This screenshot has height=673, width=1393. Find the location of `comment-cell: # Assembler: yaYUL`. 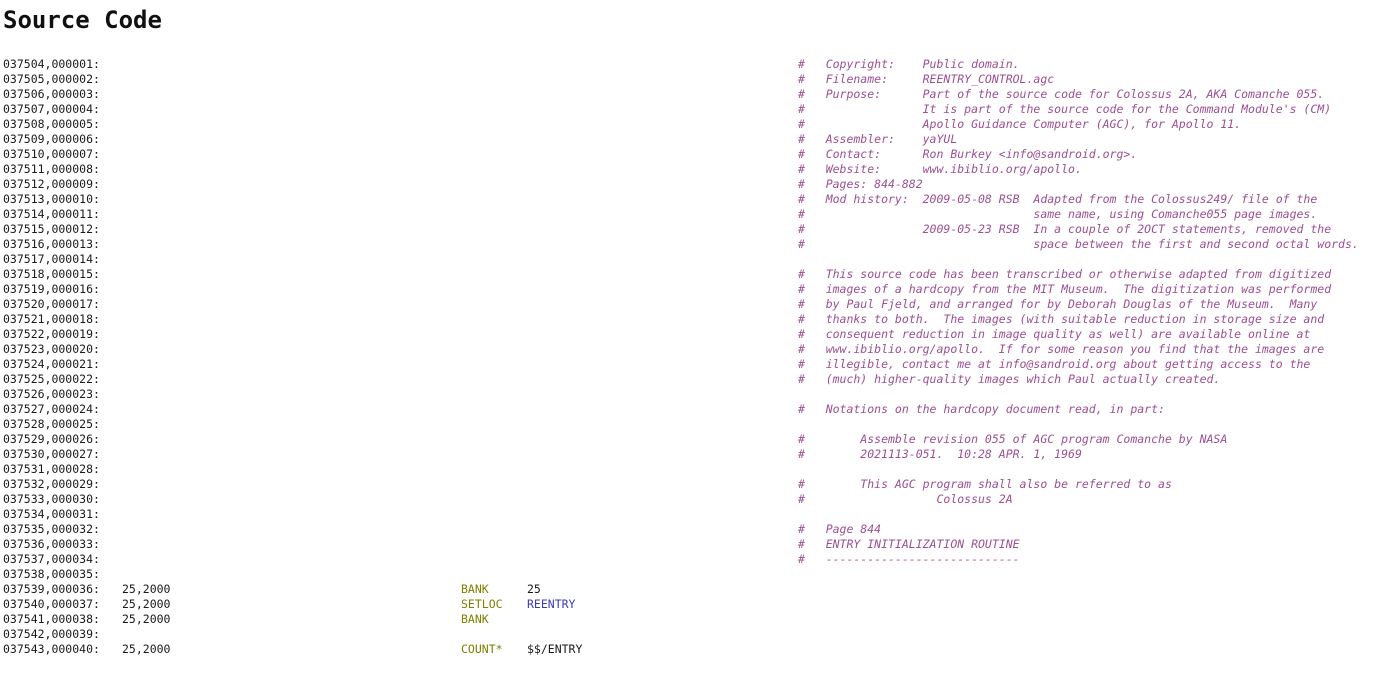

comment-cell: # Assembler: yaYUL is located at coordinates (878, 139).